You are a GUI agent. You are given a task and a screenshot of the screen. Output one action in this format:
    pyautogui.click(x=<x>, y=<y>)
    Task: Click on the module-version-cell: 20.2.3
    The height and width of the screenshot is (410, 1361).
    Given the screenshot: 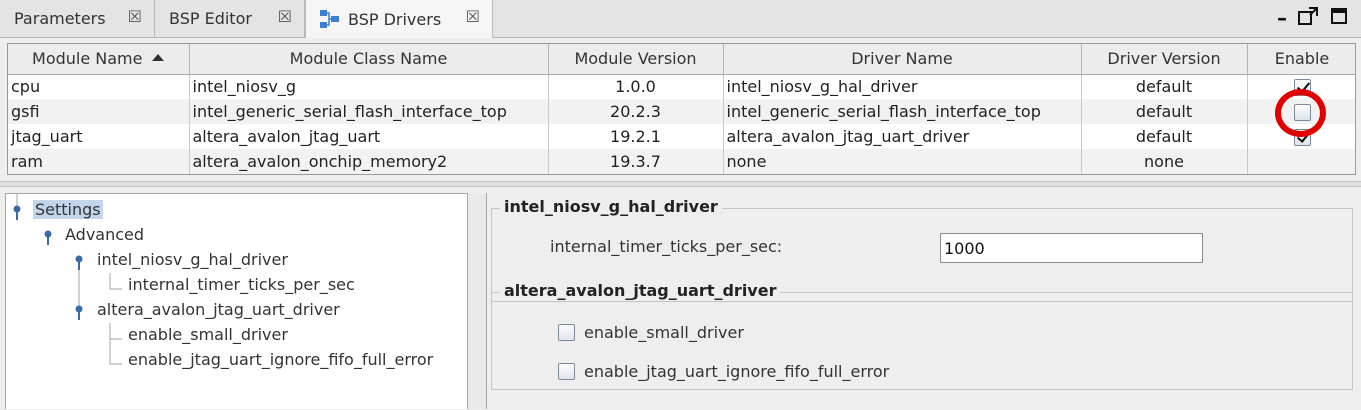 What is the action you would take?
    pyautogui.click(x=636, y=111)
    